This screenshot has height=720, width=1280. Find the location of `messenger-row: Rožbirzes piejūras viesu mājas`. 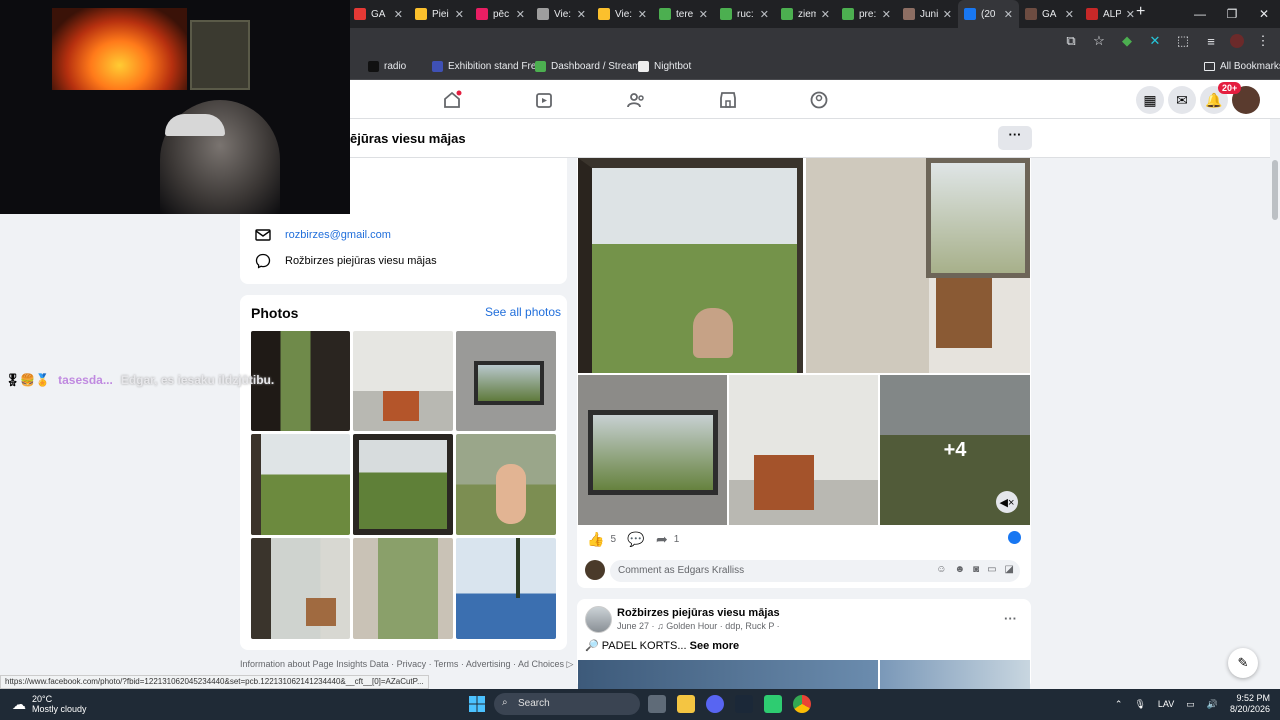

messenger-row: Rožbirzes piejūras viesu mājas is located at coordinates (346, 261).